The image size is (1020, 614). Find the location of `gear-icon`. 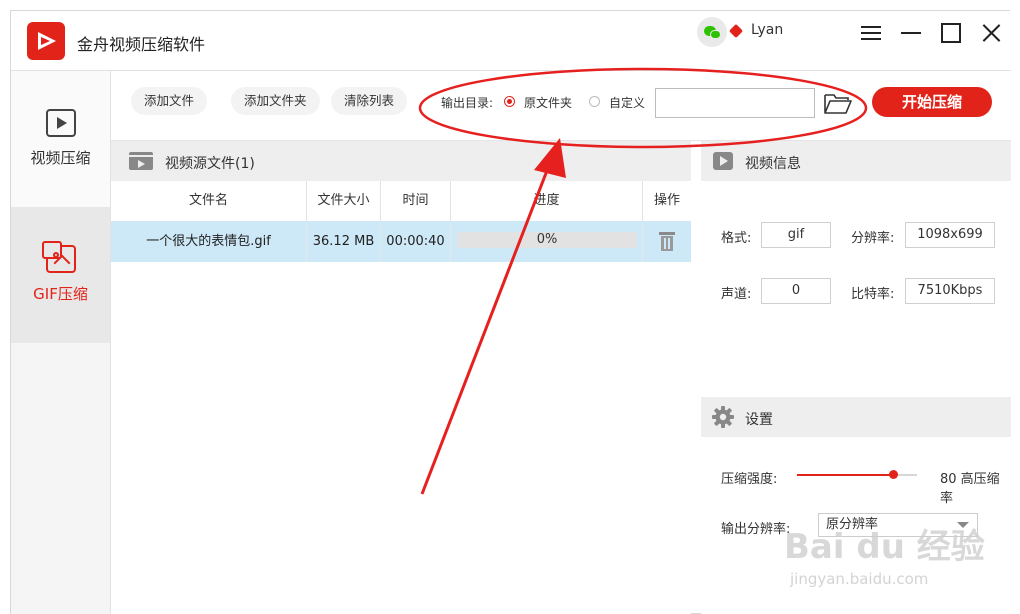

gear-icon is located at coordinates (723, 417).